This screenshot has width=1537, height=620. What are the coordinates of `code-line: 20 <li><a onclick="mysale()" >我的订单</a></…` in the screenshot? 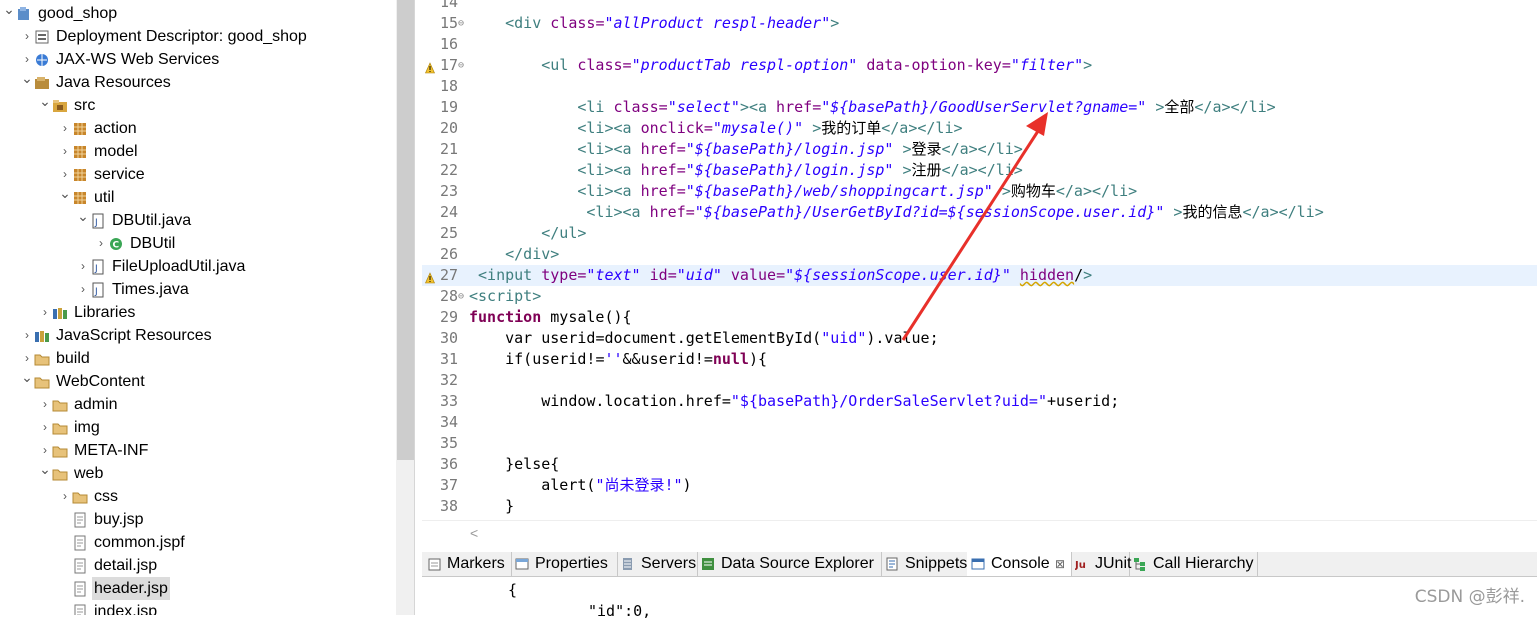 It's located at (979, 128).